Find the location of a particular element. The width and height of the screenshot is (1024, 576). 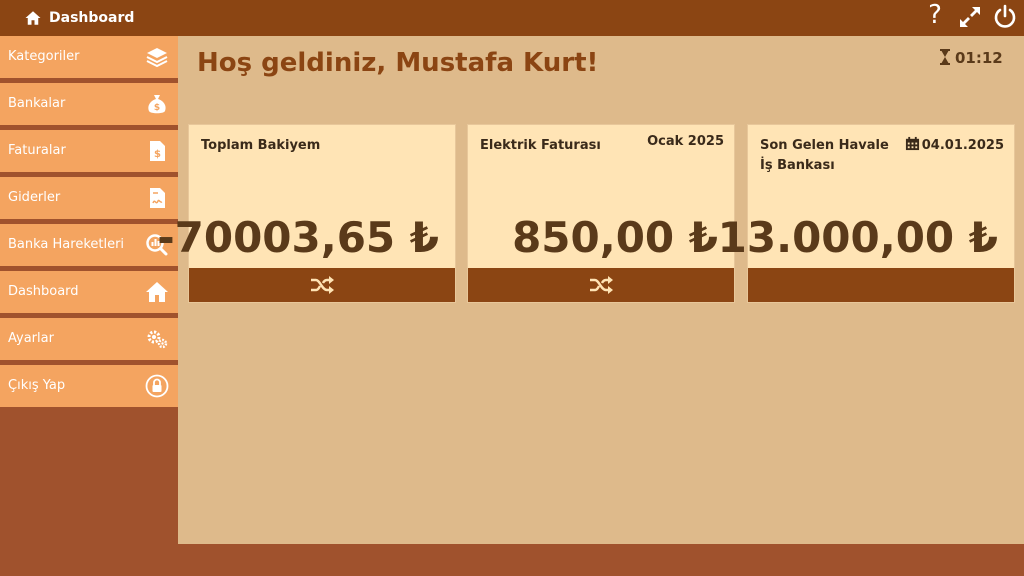

sidebar-item-label: Ayarlar is located at coordinates (31, 338).